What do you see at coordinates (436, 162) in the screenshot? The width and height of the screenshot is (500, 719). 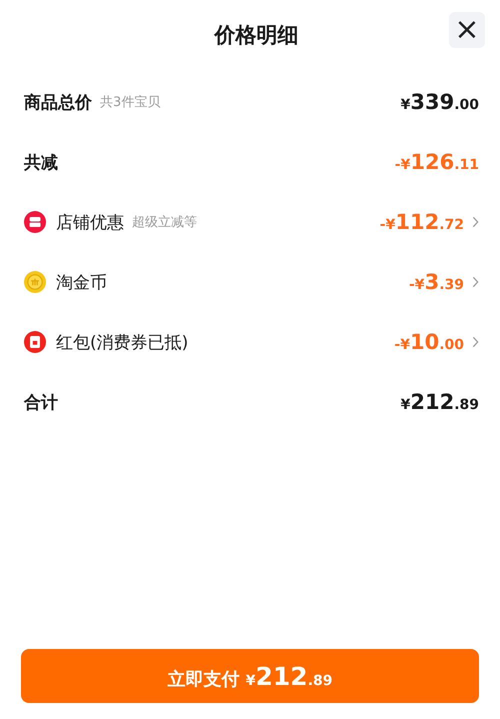 I see `amount: -¥126.11` at bounding box center [436, 162].